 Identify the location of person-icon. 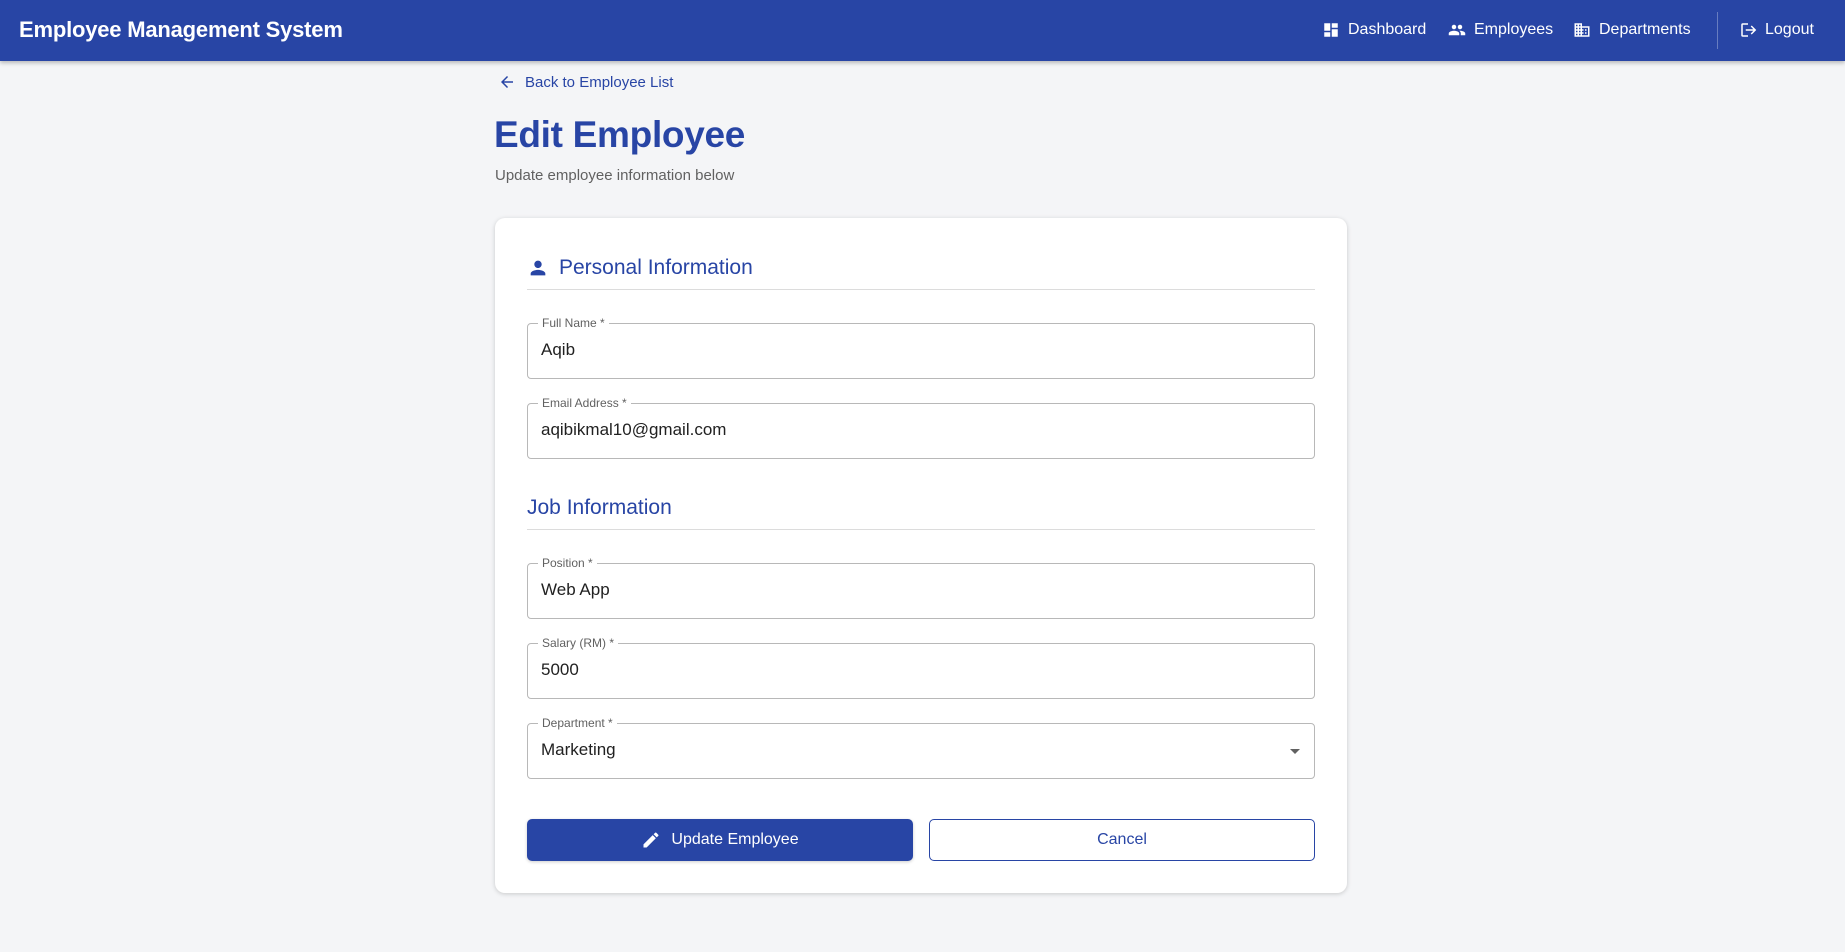
(538, 267).